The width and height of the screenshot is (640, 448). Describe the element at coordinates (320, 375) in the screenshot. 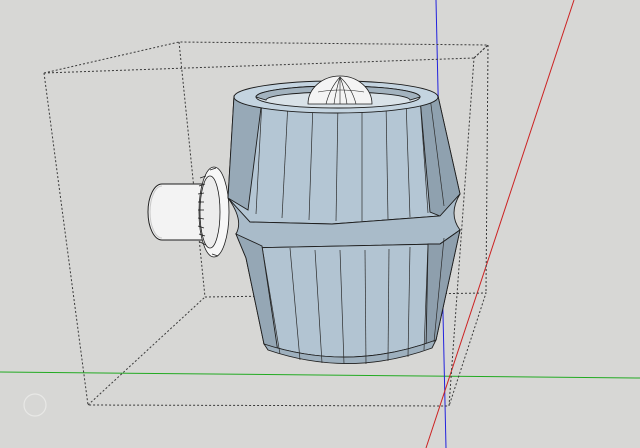

I see `green-axis` at that location.